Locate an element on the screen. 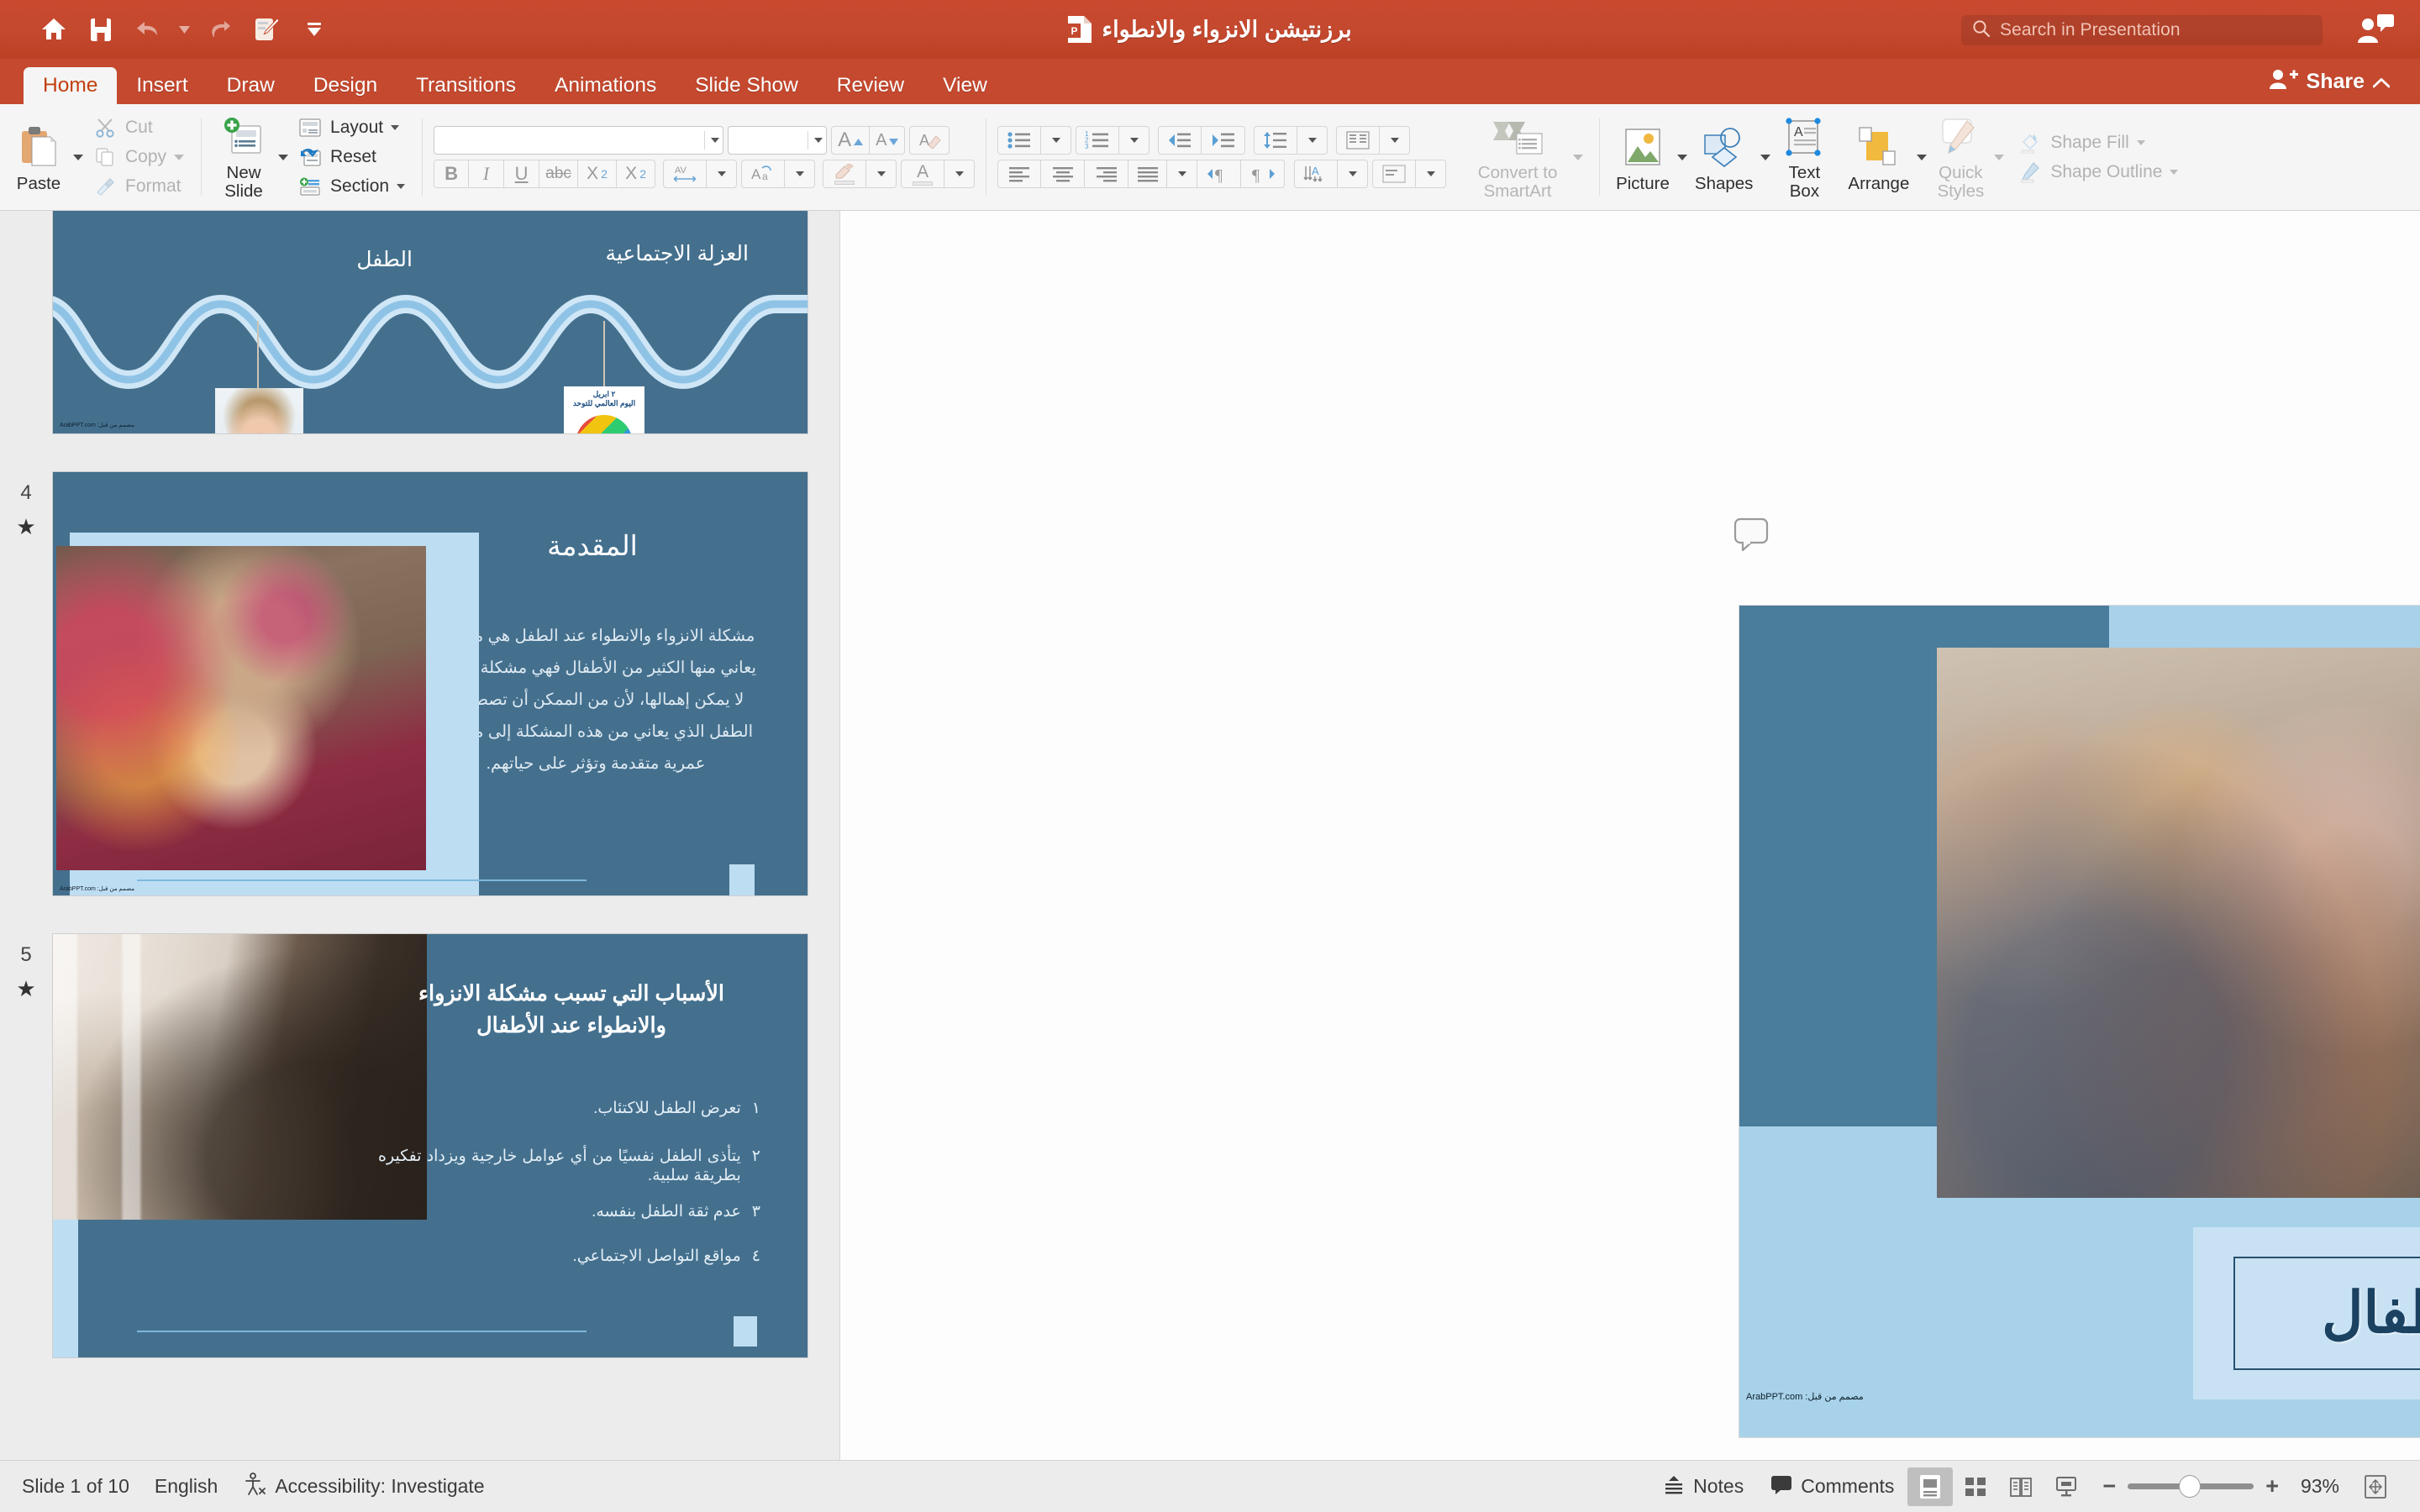 This screenshot has width=2420, height=1512. zoom-slider is located at coordinates (2191, 1486).